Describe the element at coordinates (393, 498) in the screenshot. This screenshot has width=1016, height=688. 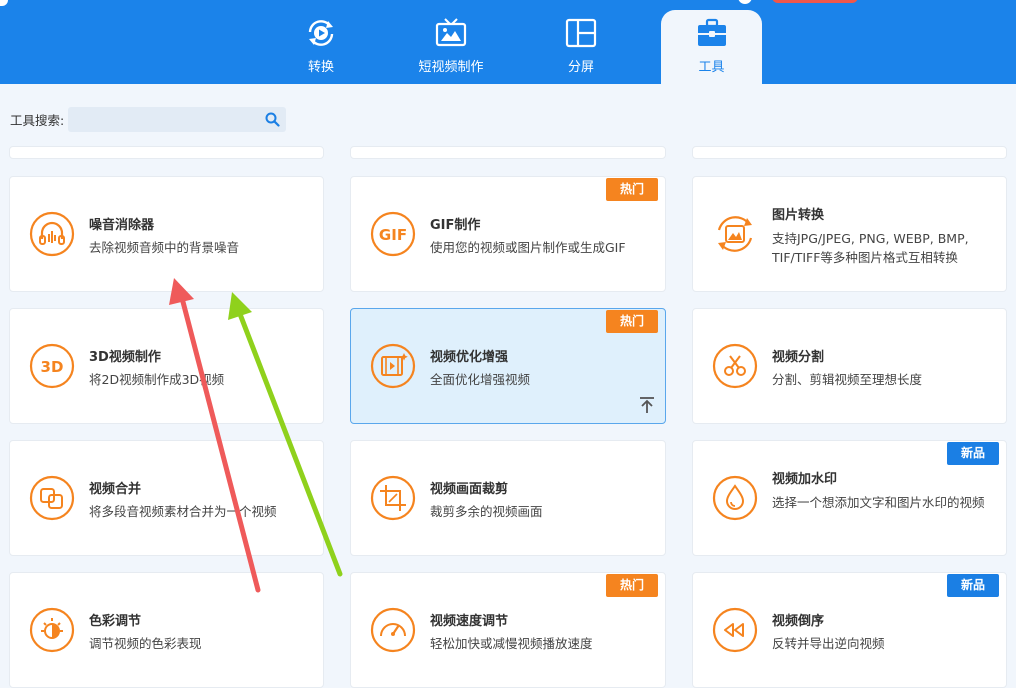
I see `crop-icon` at that location.